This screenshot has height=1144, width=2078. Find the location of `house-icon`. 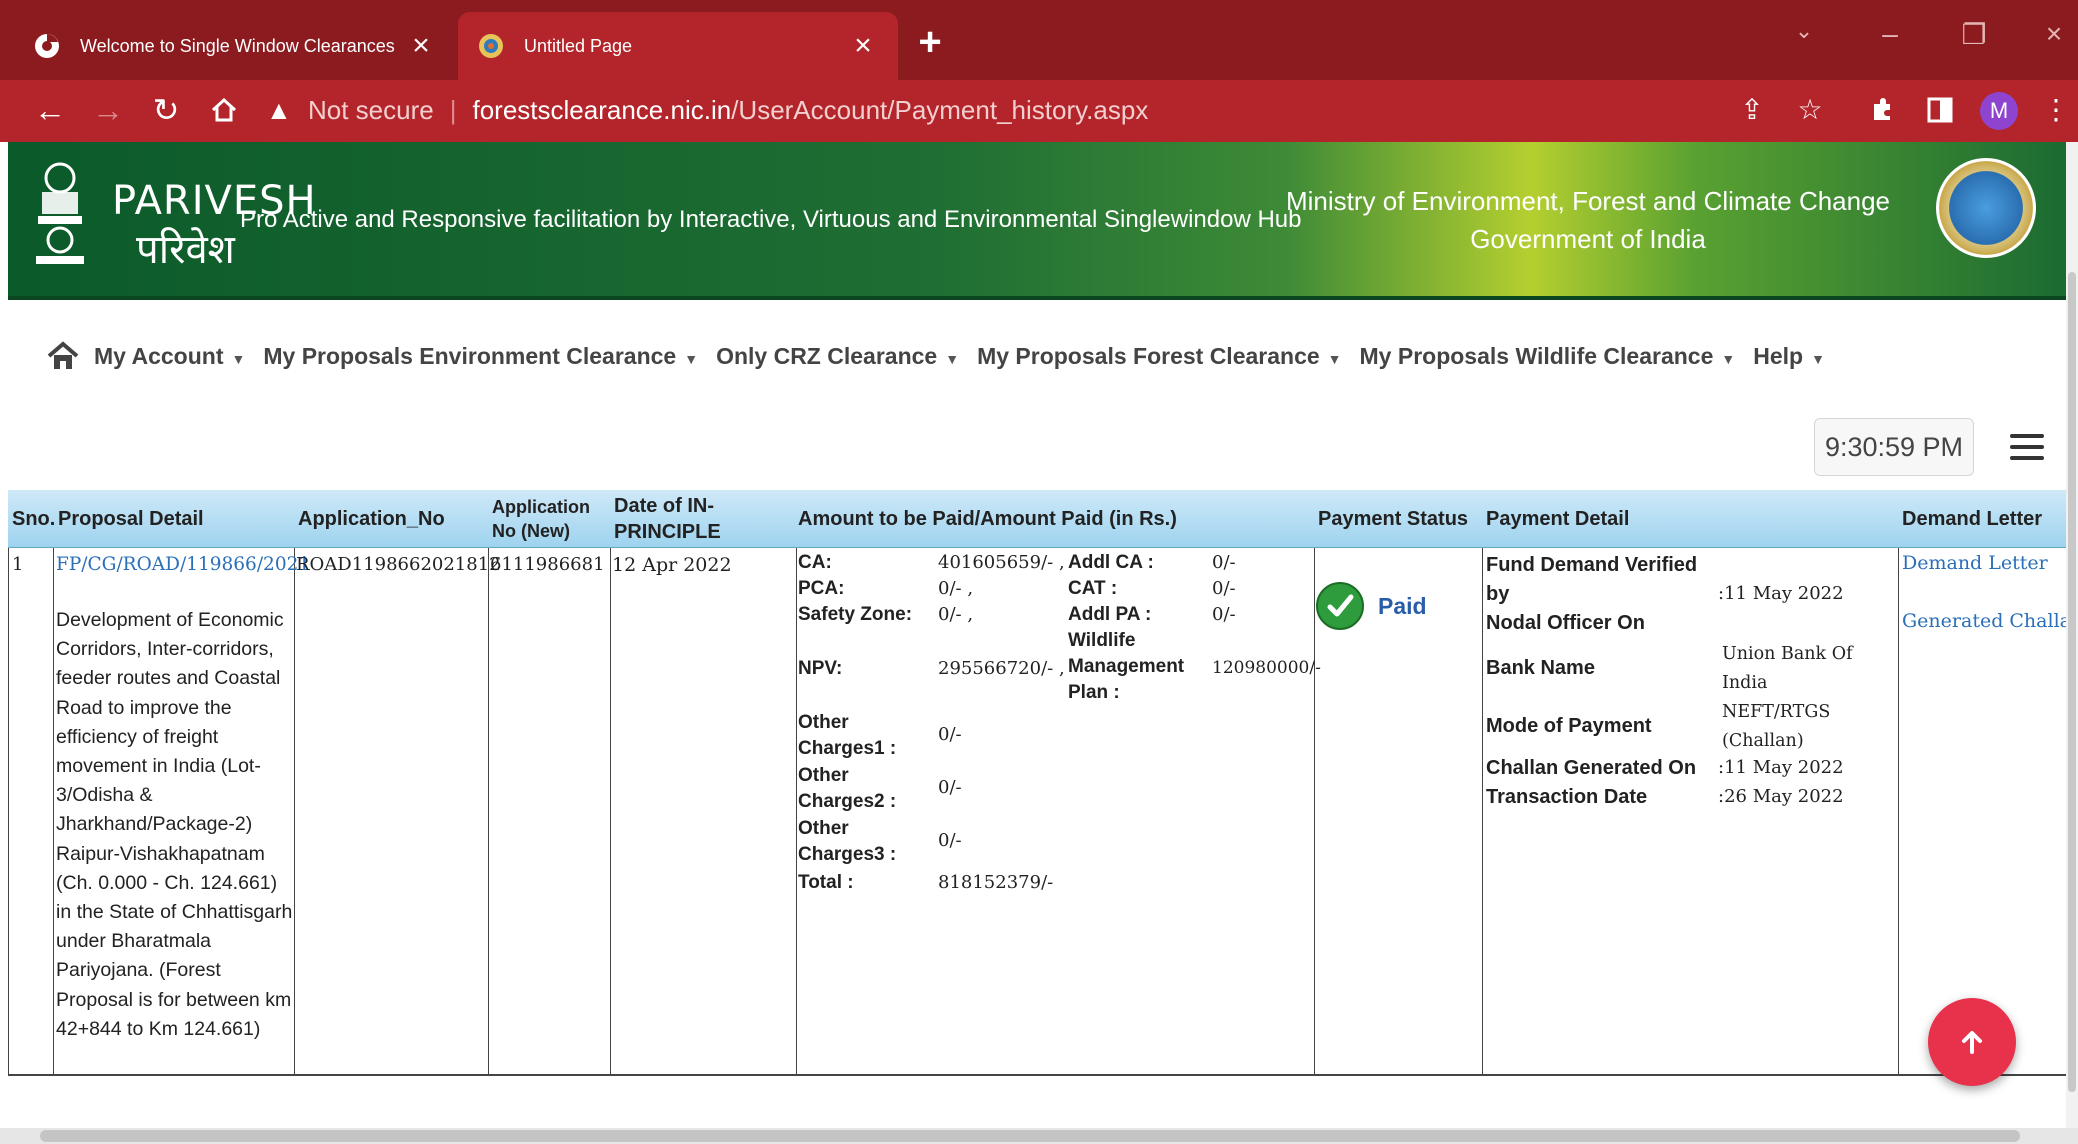

house-icon is located at coordinates (63, 356).